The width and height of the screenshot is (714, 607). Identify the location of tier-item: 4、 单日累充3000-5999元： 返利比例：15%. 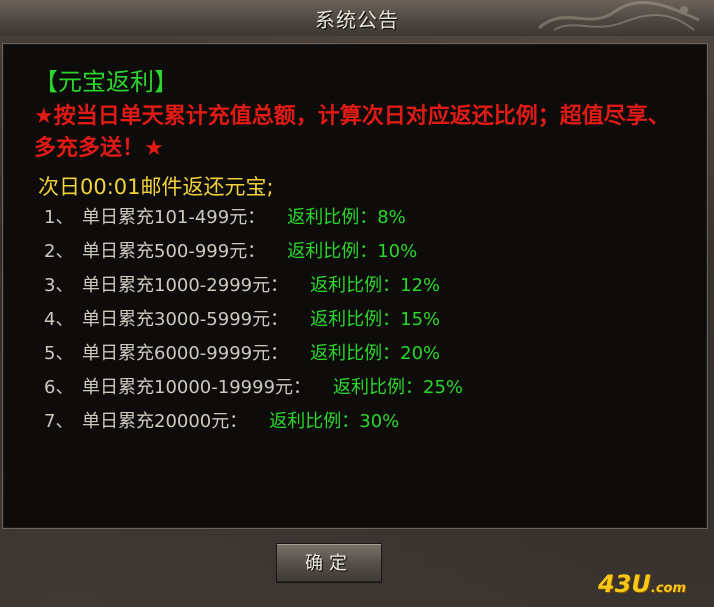
(242, 320).